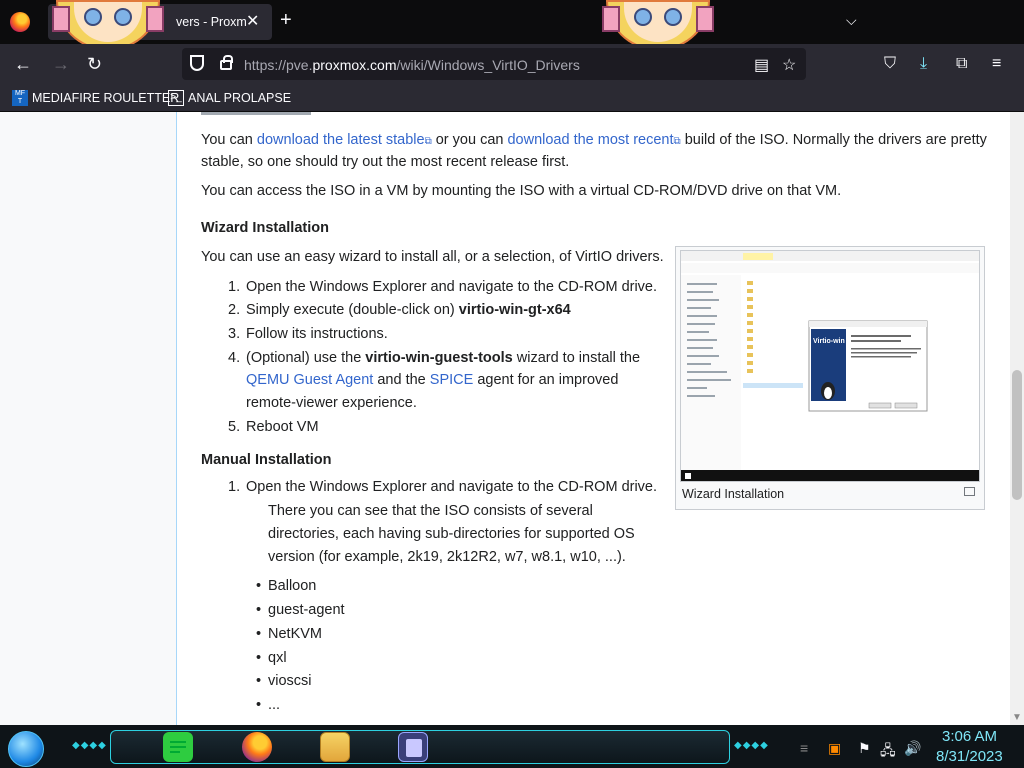 This screenshot has width=1024, height=768. I want to click on scrollbar-thumb, so click(1017, 435).